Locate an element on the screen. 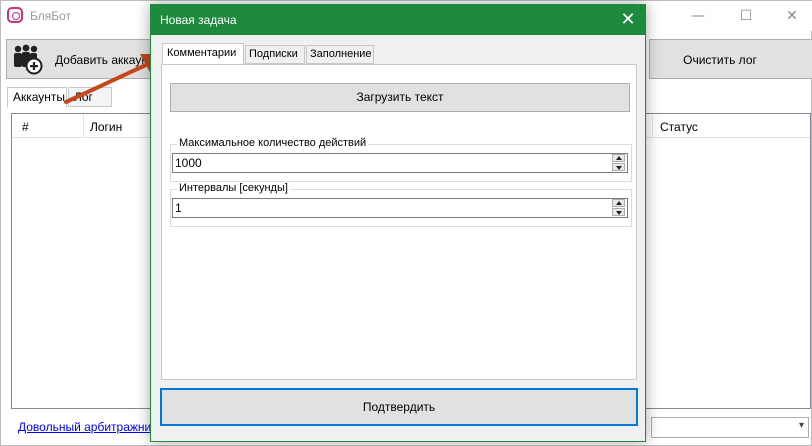 The image size is (812, 446). max-actions-group: Максимальное количество действий 1000 is located at coordinates (401, 159).